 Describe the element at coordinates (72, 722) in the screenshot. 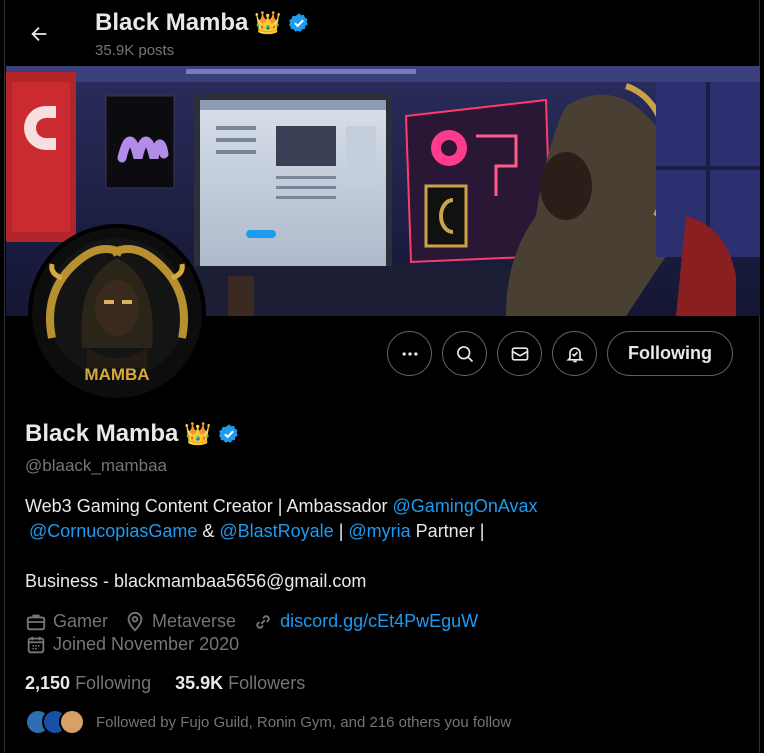

I see `follower-avatar` at that location.